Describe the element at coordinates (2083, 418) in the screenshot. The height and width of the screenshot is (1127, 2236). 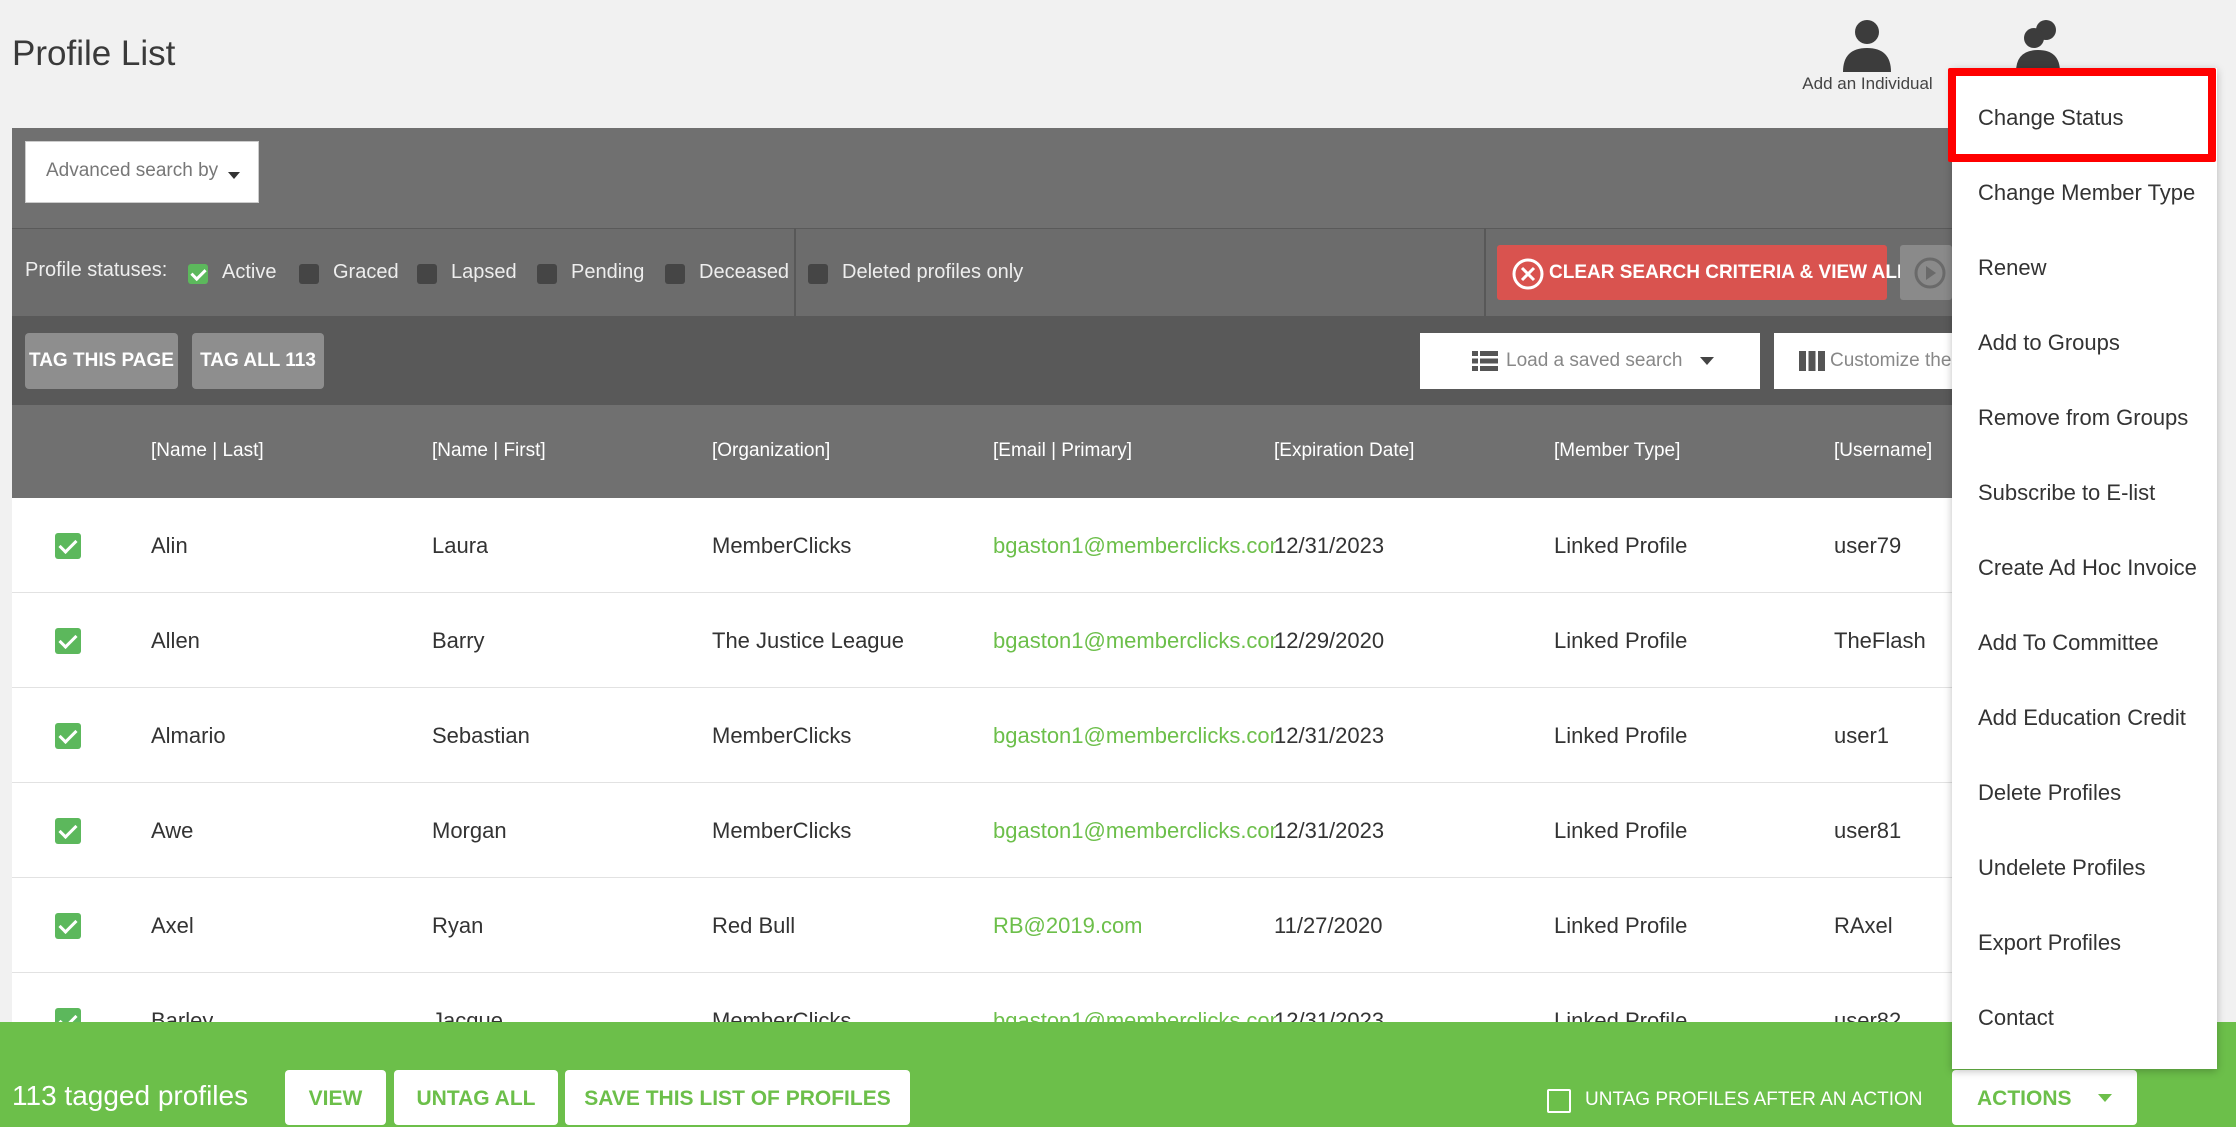
I see `menu-item-remove-from-groups: Remove from Groups` at that location.